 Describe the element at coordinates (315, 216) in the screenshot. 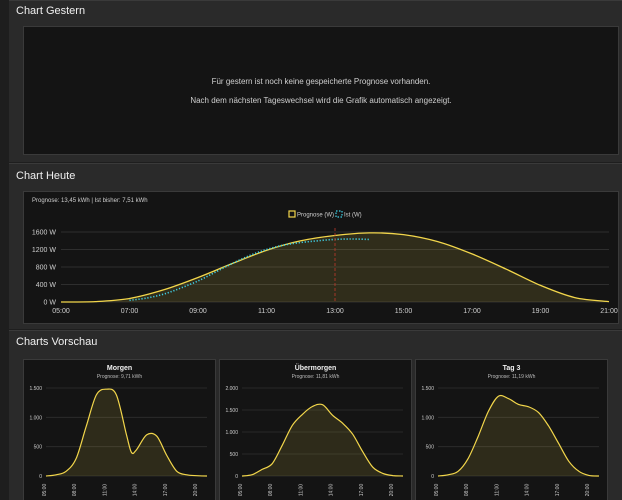

I see `legend-label: Prognose (W)` at that location.